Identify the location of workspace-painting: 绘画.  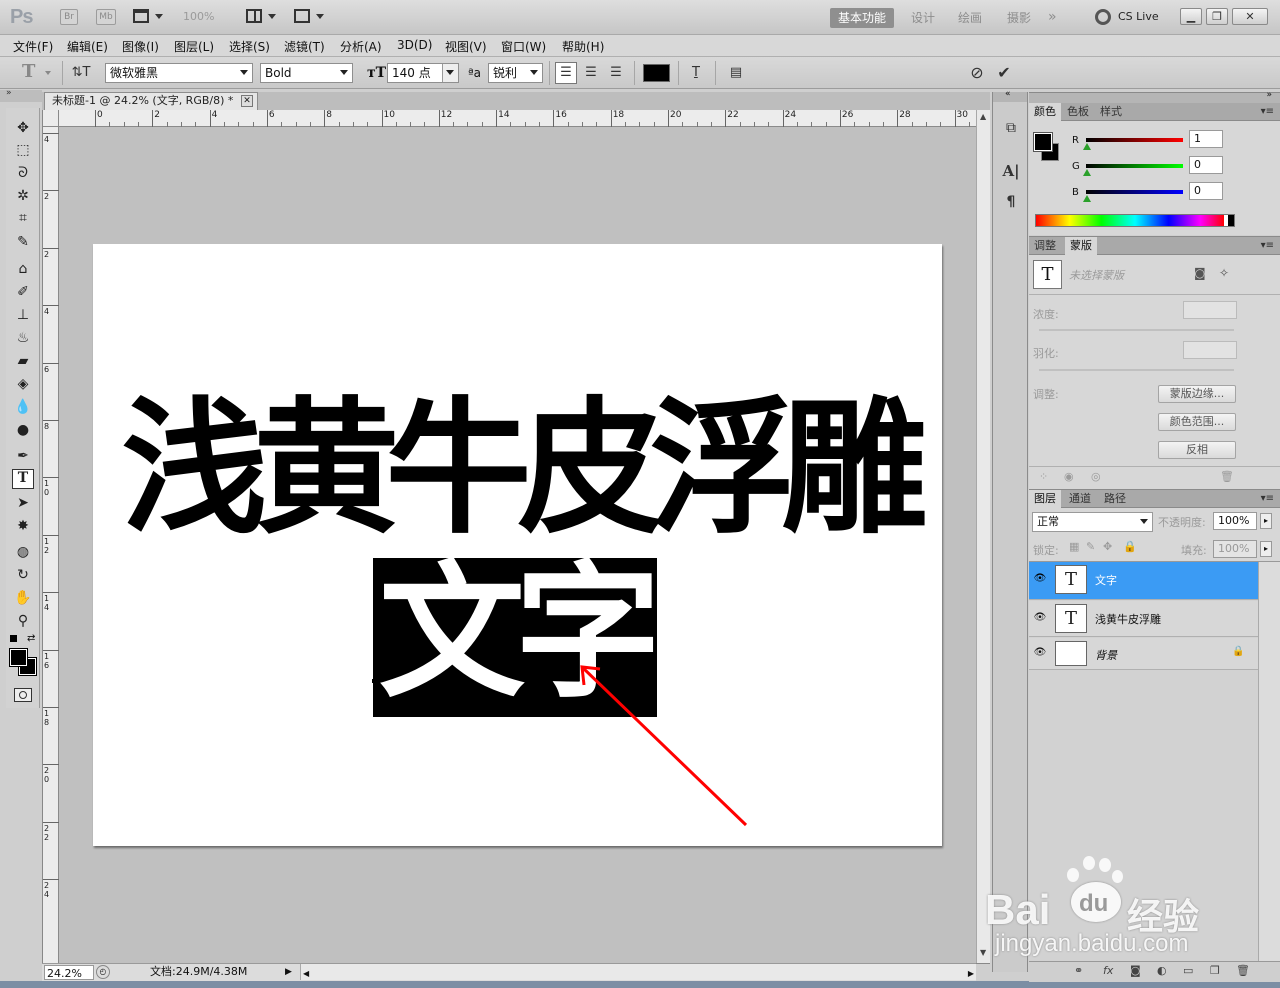
(970, 18).